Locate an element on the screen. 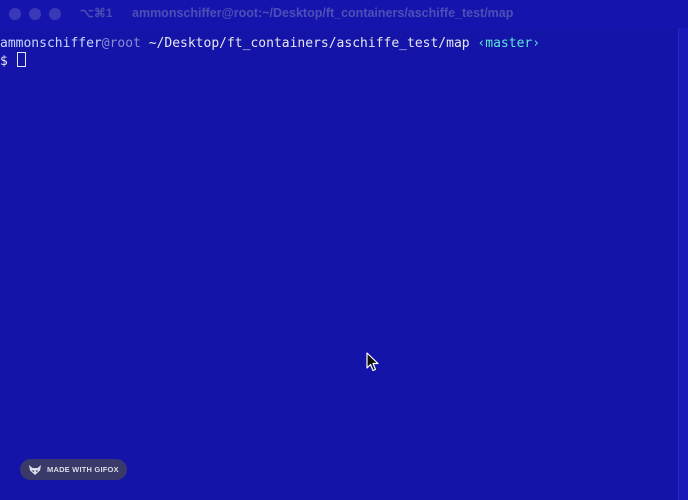  mouse-pointer-icon is located at coordinates (372, 362).